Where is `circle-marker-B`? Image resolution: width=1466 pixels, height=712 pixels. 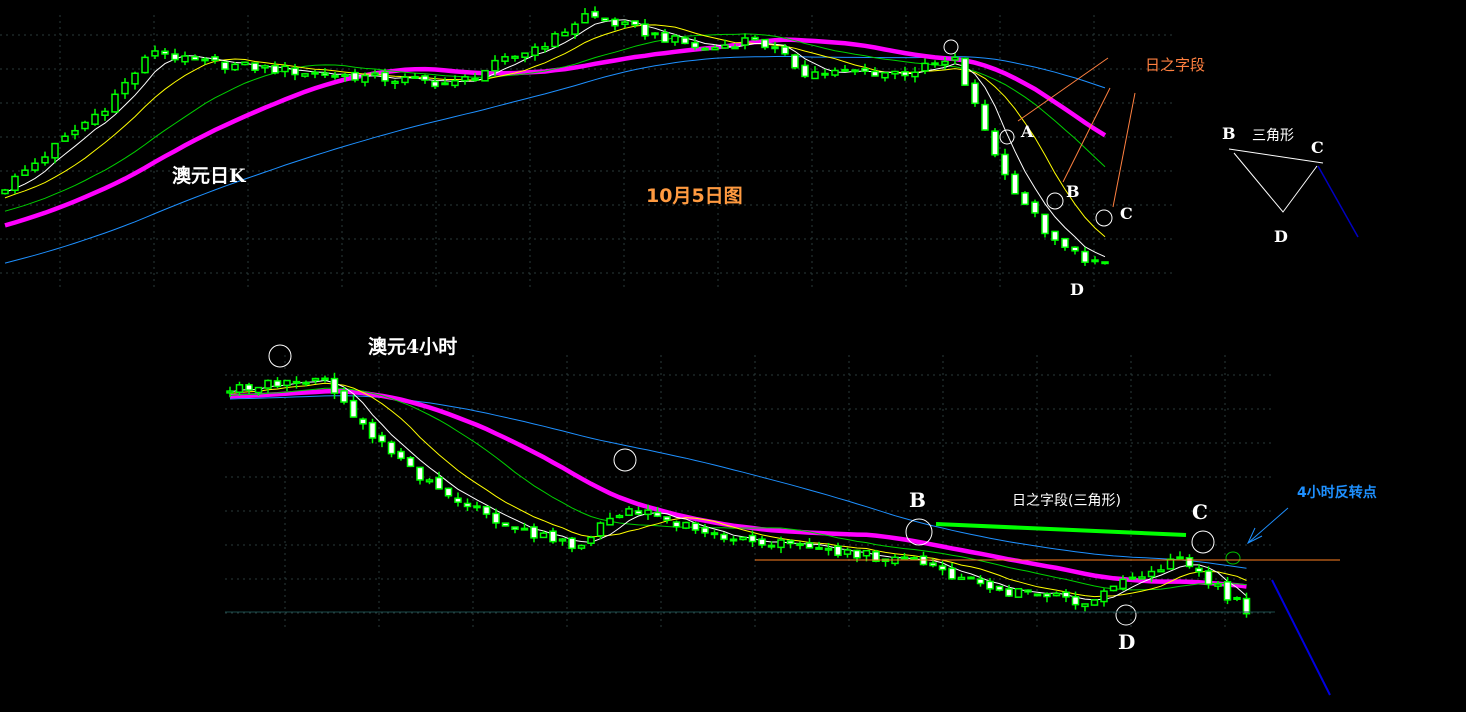
circle-marker-B is located at coordinates (1055, 201).